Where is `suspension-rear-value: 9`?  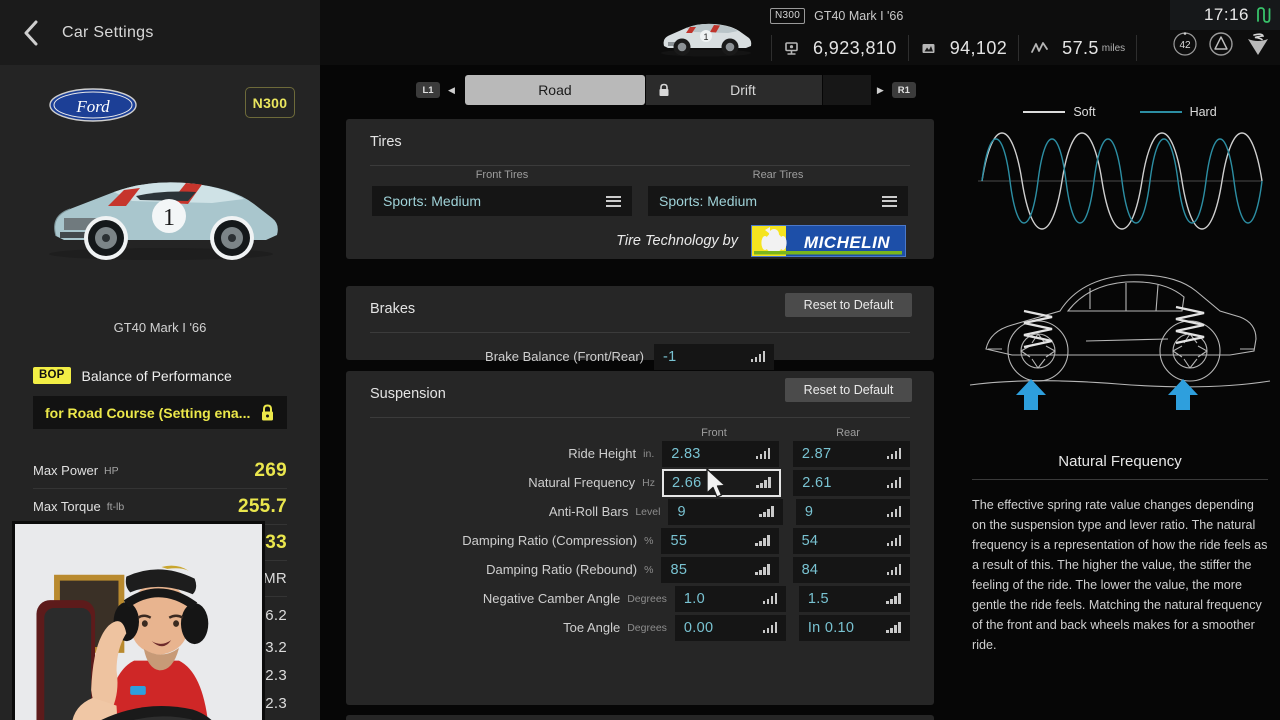 suspension-rear-value: 9 is located at coordinates (809, 511).